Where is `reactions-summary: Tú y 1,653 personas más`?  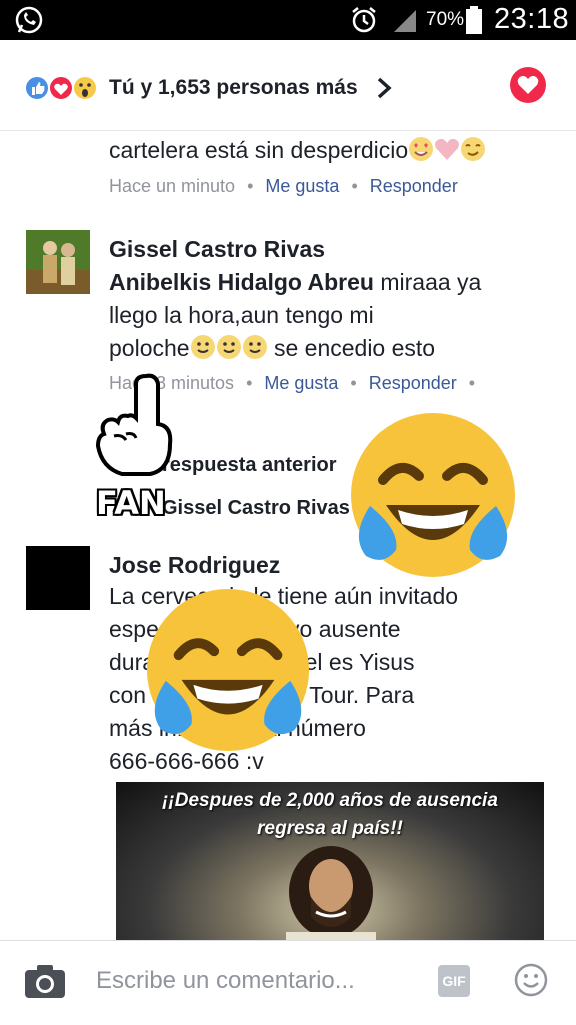
reactions-summary: Tú y 1,653 personas más is located at coordinates (233, 88).